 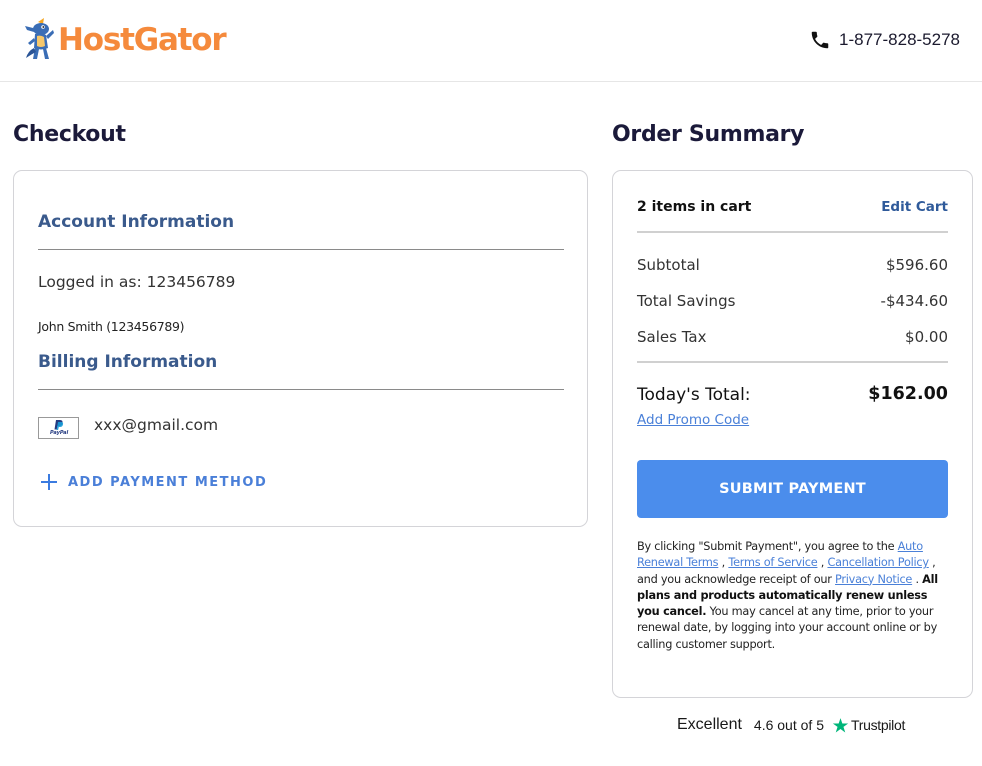 I want to click on terms-of-service-link: Terms of Service, so click(x=772, y=562).